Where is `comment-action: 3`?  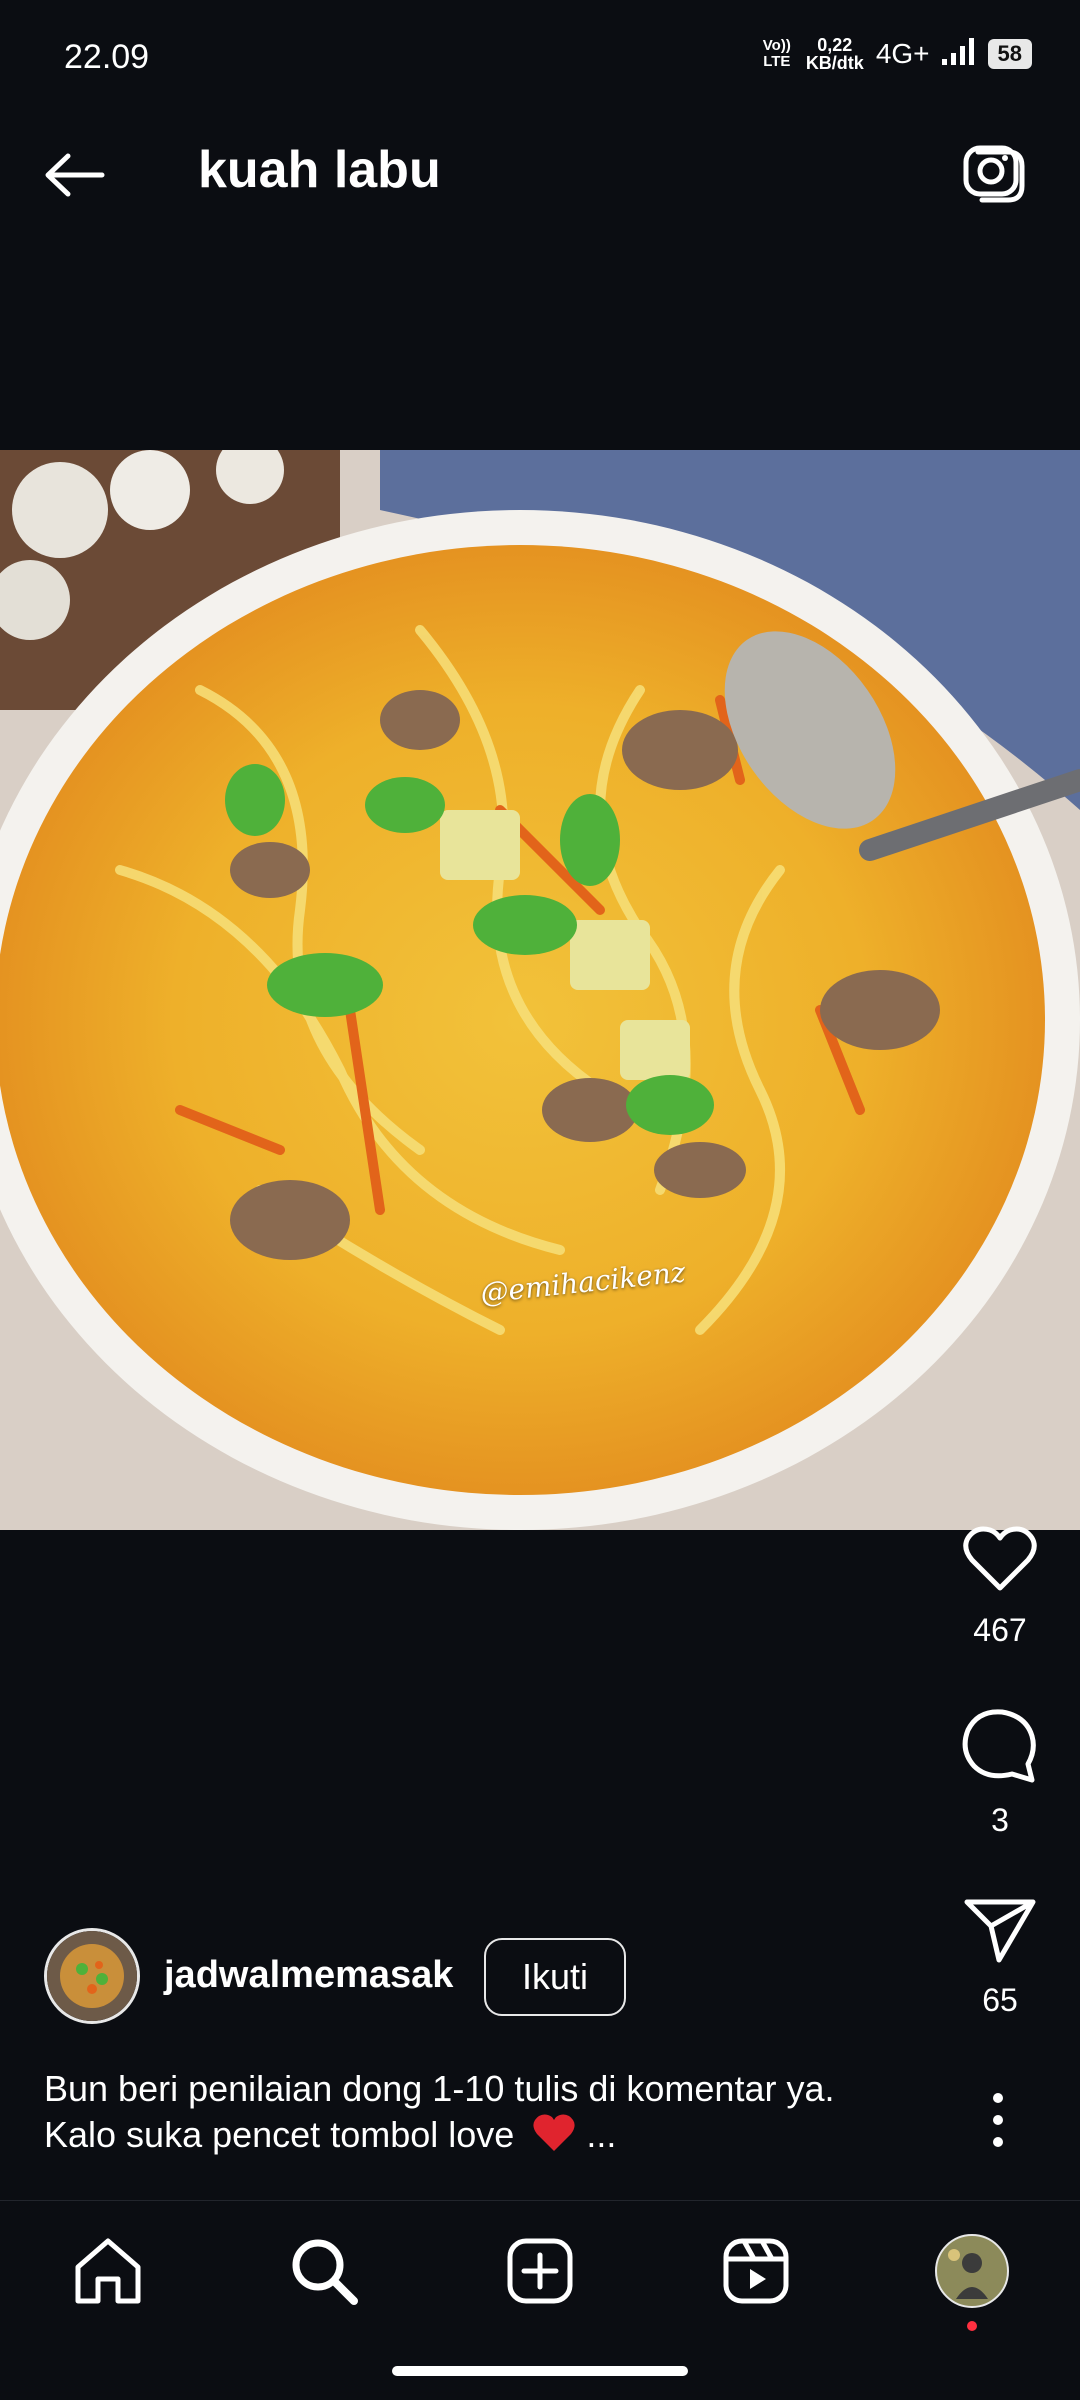 comment-action: 3 is located at coordinates (1000, 1773).